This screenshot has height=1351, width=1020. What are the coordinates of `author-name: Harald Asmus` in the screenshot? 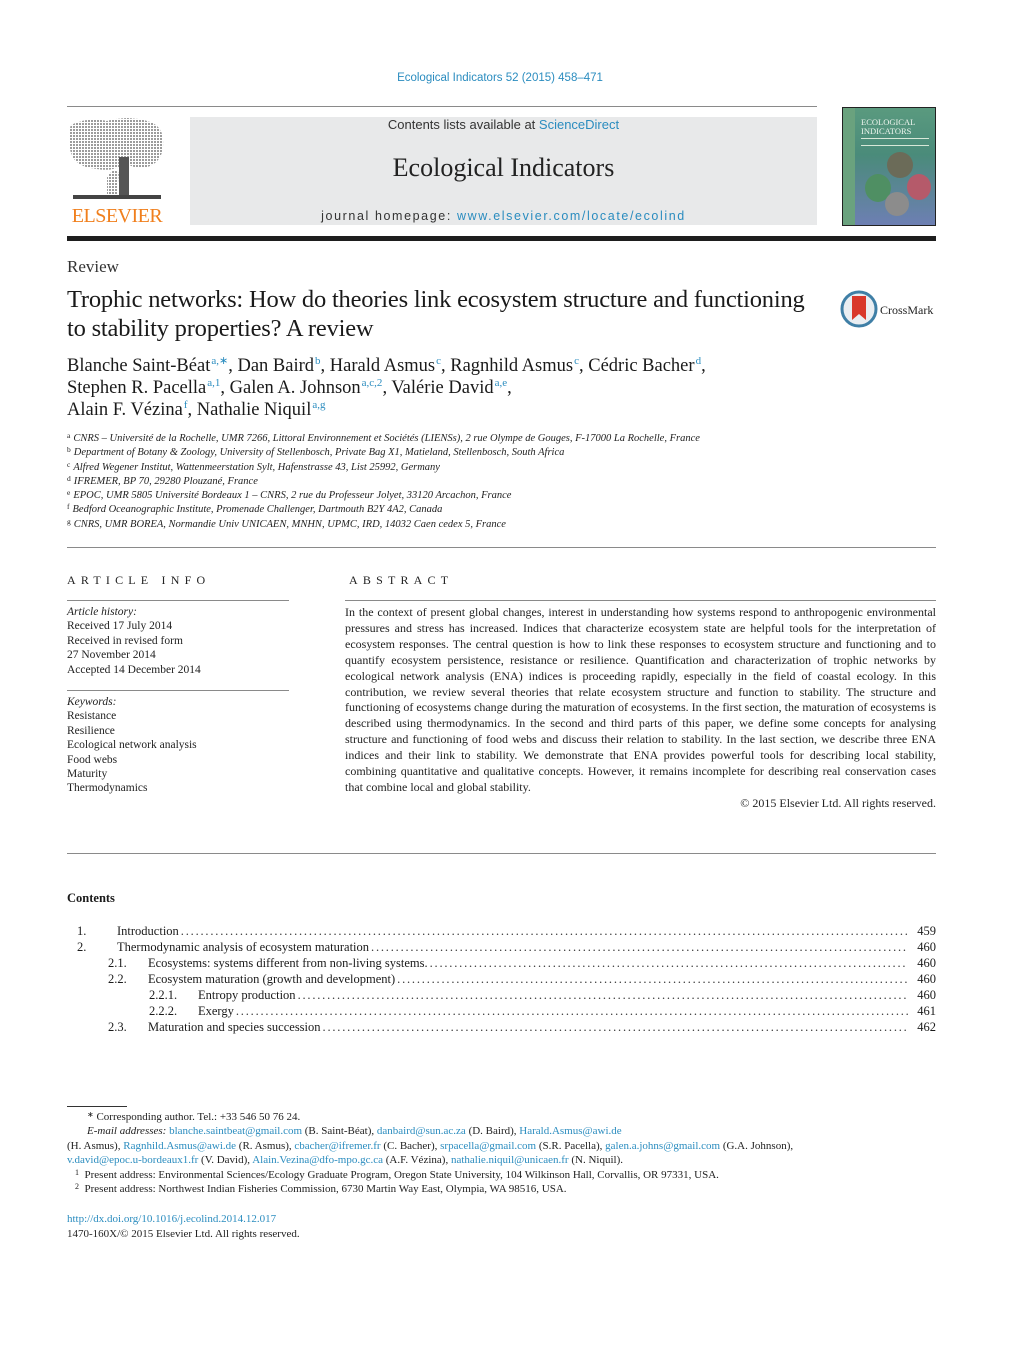 It's located at (382, 366).